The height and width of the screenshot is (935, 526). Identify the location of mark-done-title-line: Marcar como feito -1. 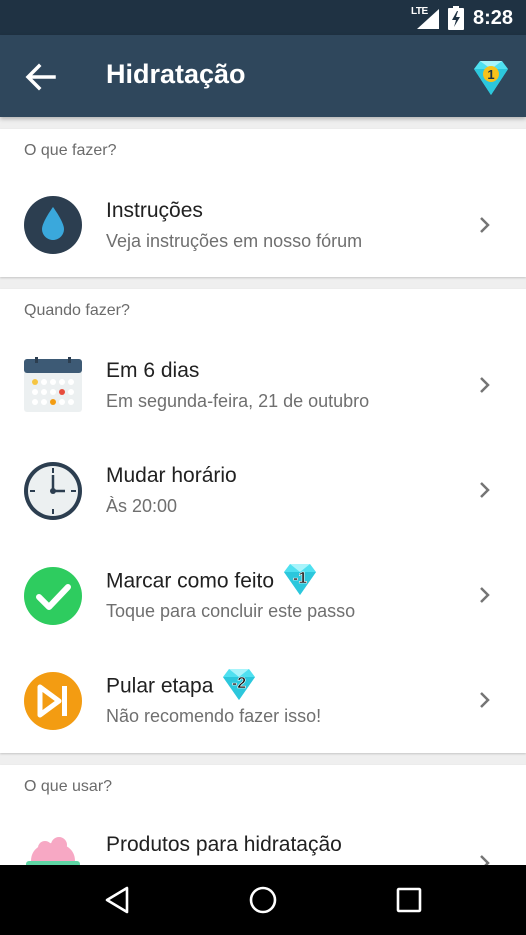
(212, 581).